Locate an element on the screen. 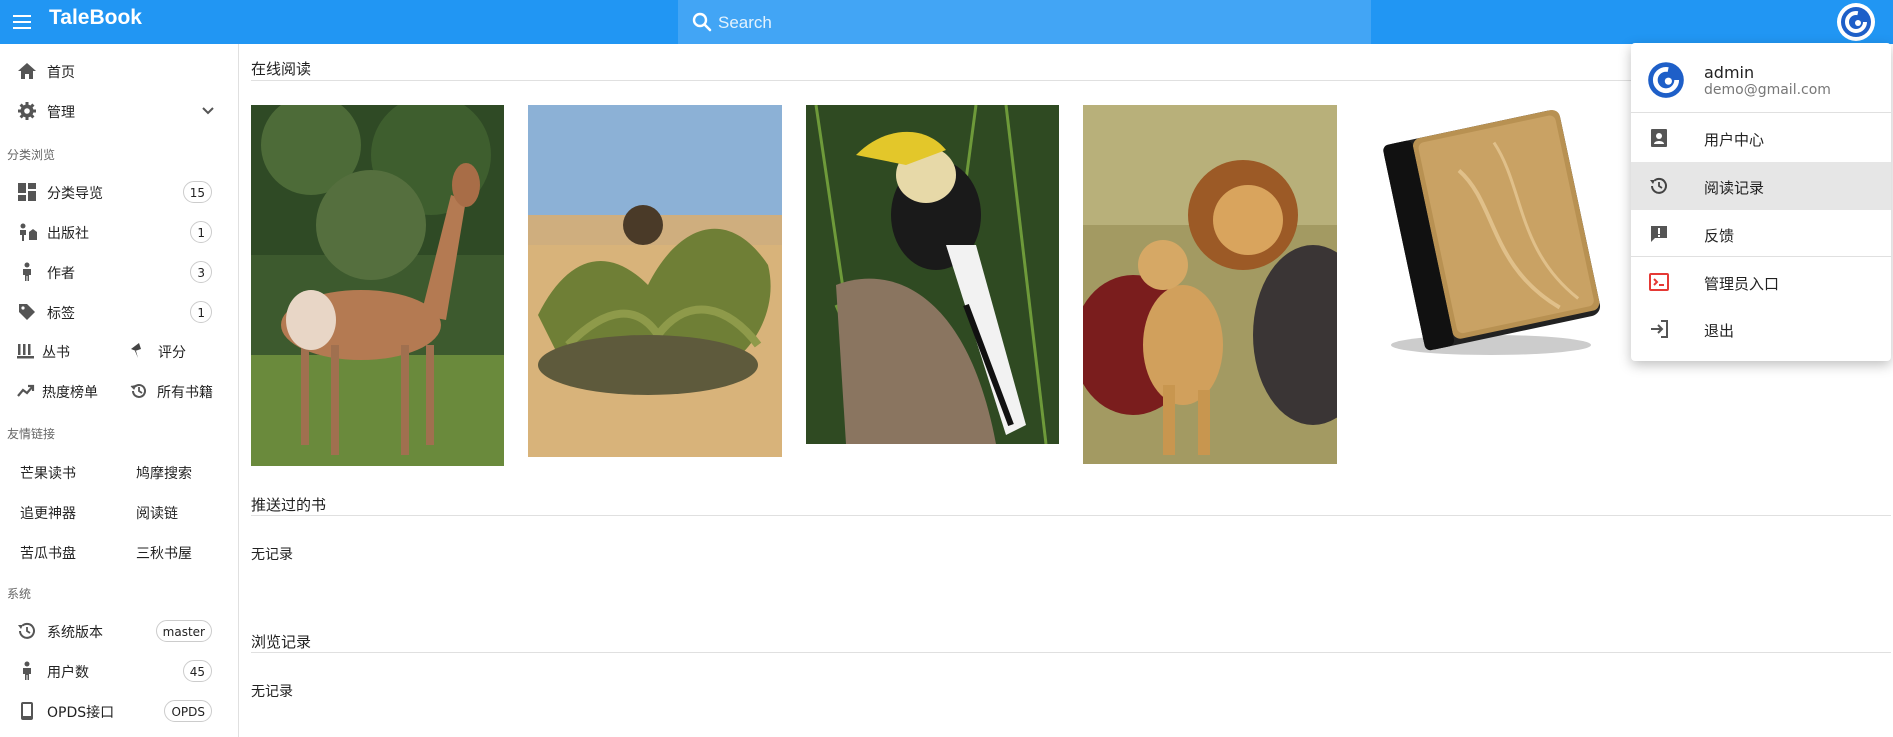 This screenshot has width=1893, height=737. menu-icon is located at coordinates (22, 22).